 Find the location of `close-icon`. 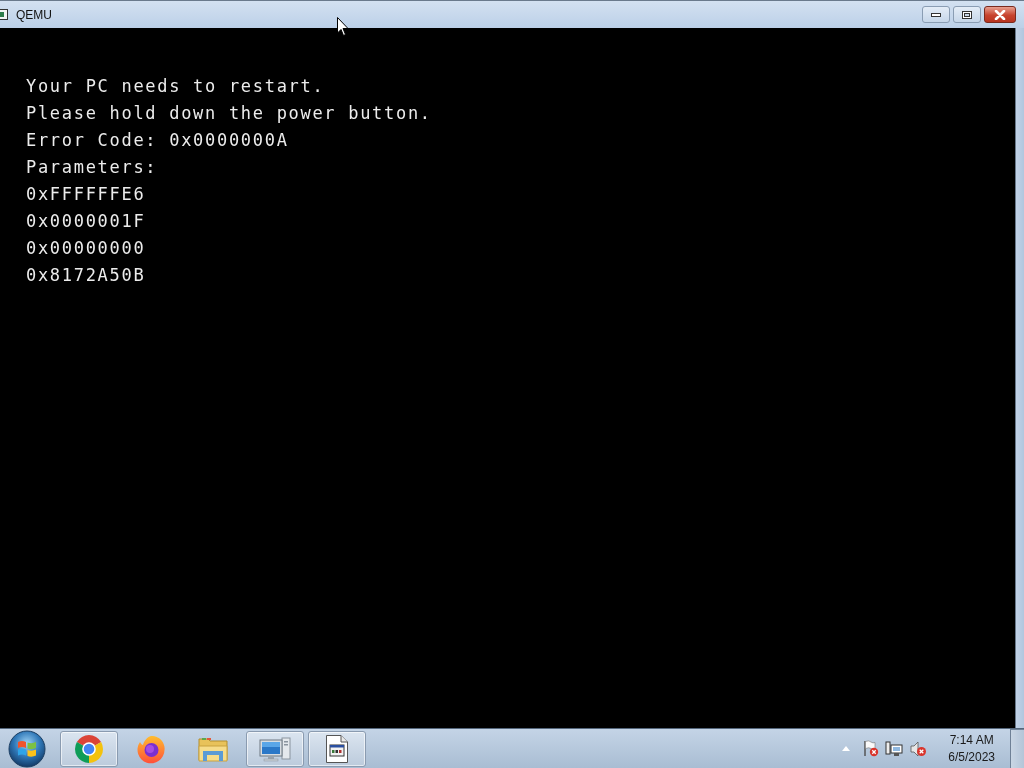

close-icon is located at coordinates (1000, 14).